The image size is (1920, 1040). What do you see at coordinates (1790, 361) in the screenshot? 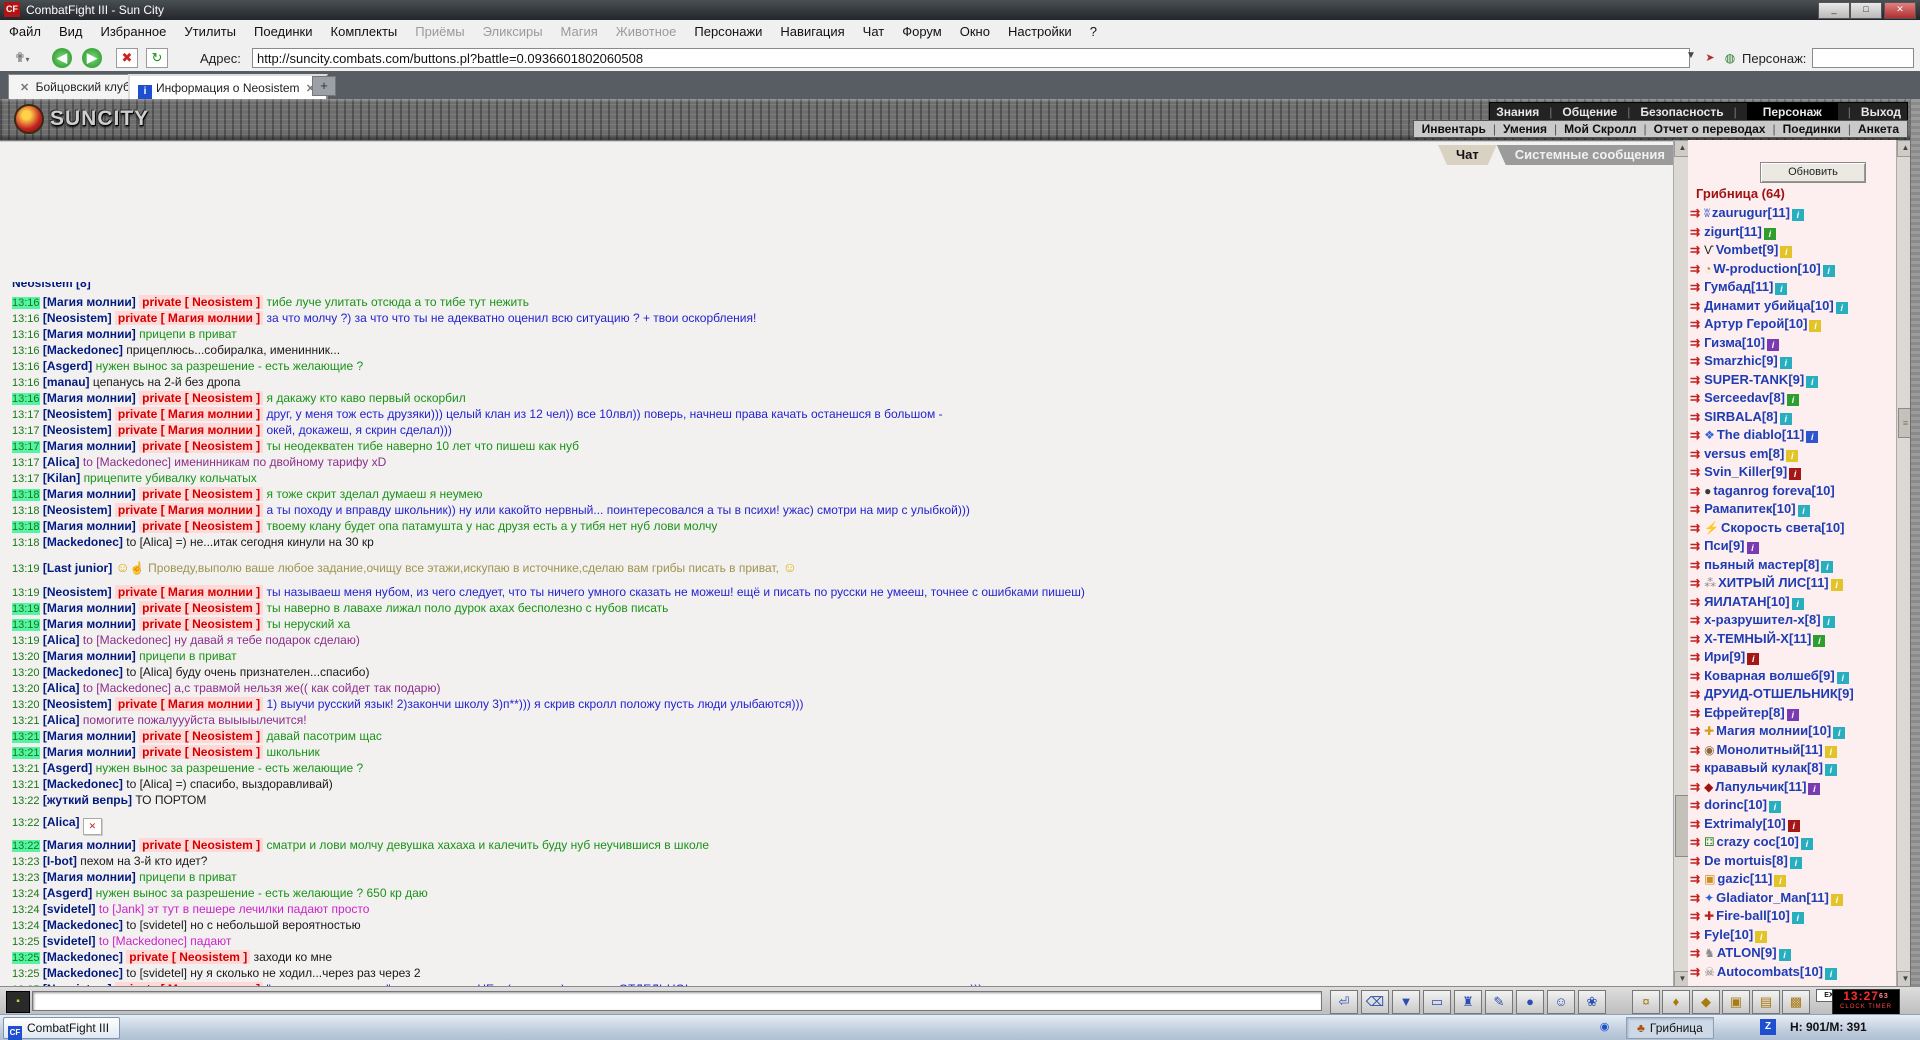
I see `player-row: ⇉ Smarzhic[9] i` at bounding box center [1790, 361].